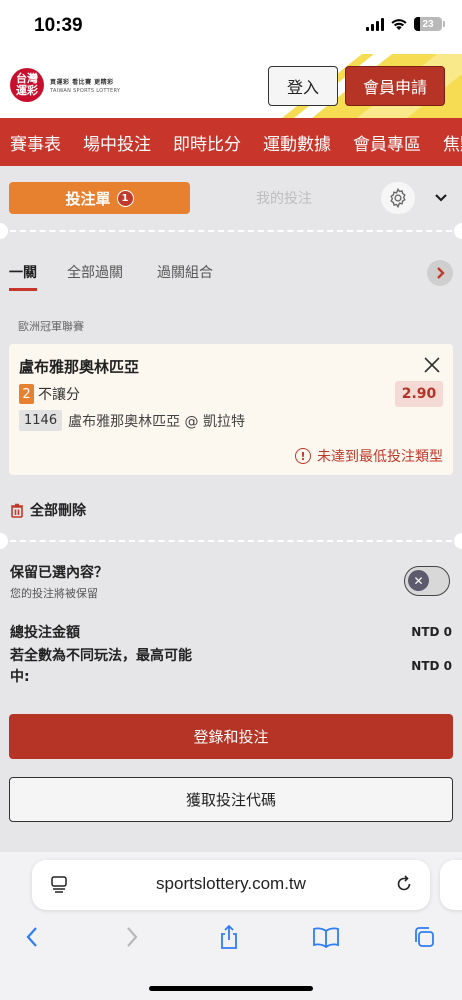 The height and width of the screenshot is (1000, 462). I want to click on forward-icon, so click(132, 937).